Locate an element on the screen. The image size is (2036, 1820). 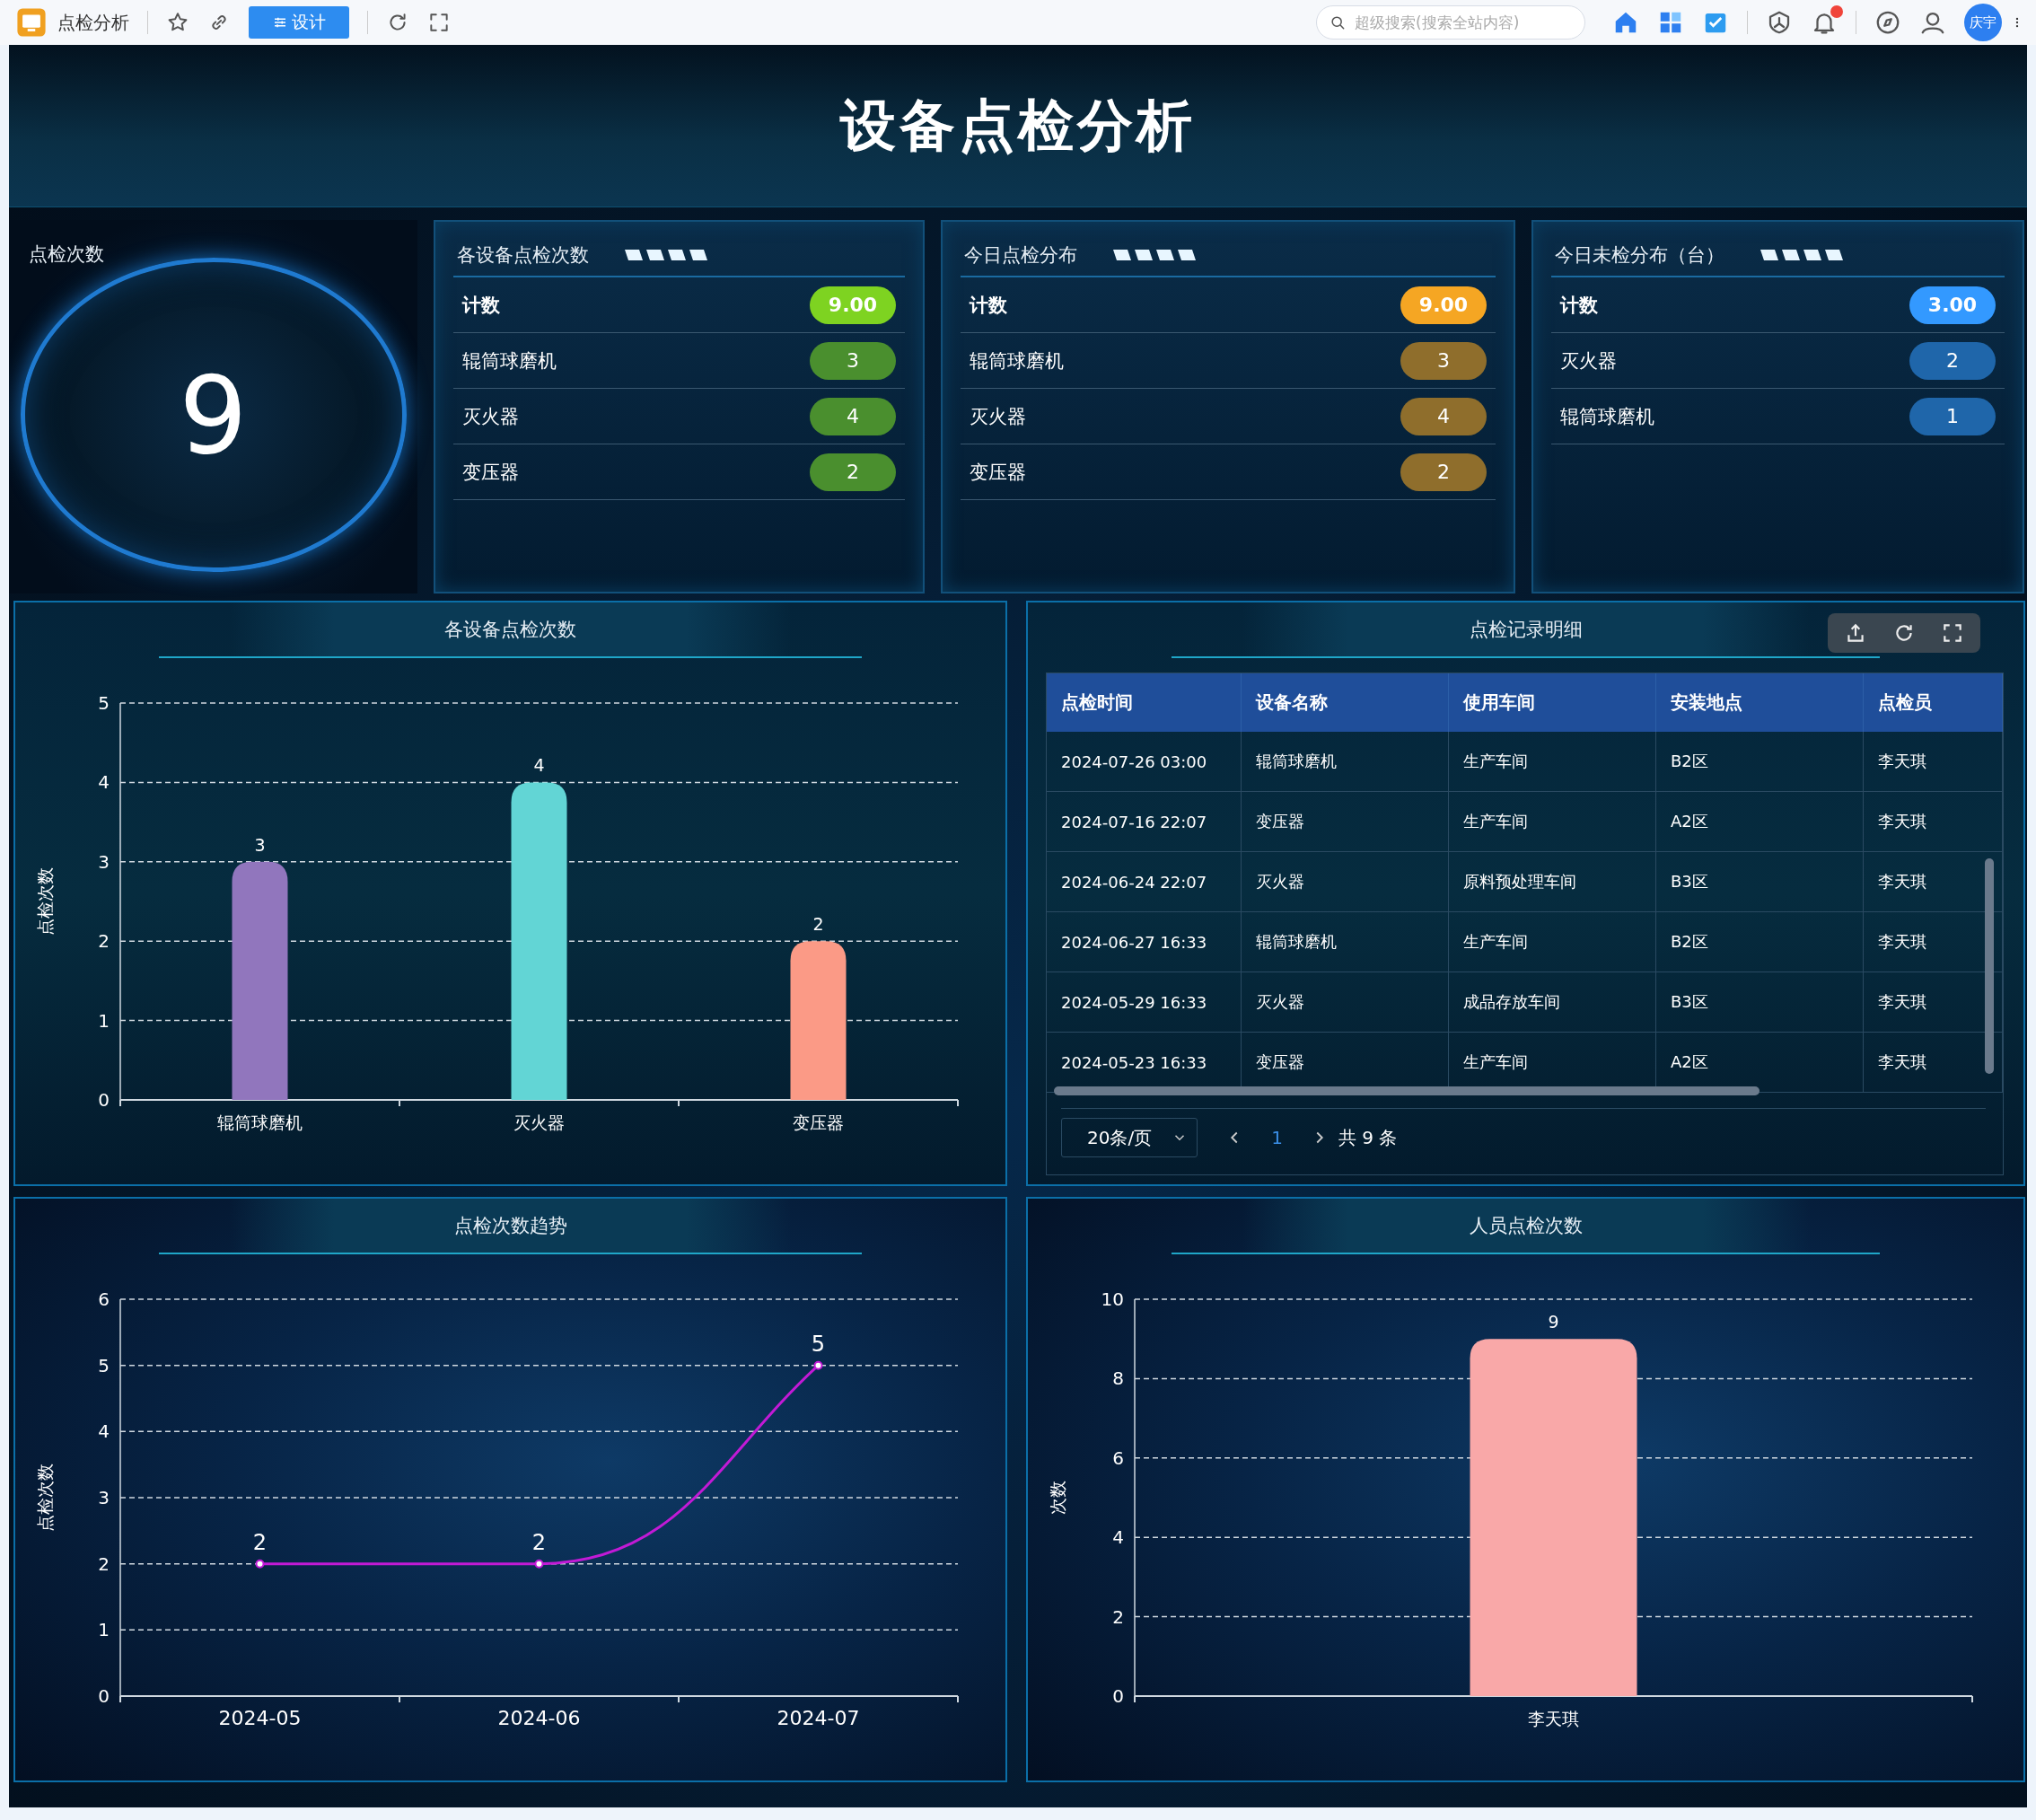
count-badge: 1 is located at coordinates (1952, 416).